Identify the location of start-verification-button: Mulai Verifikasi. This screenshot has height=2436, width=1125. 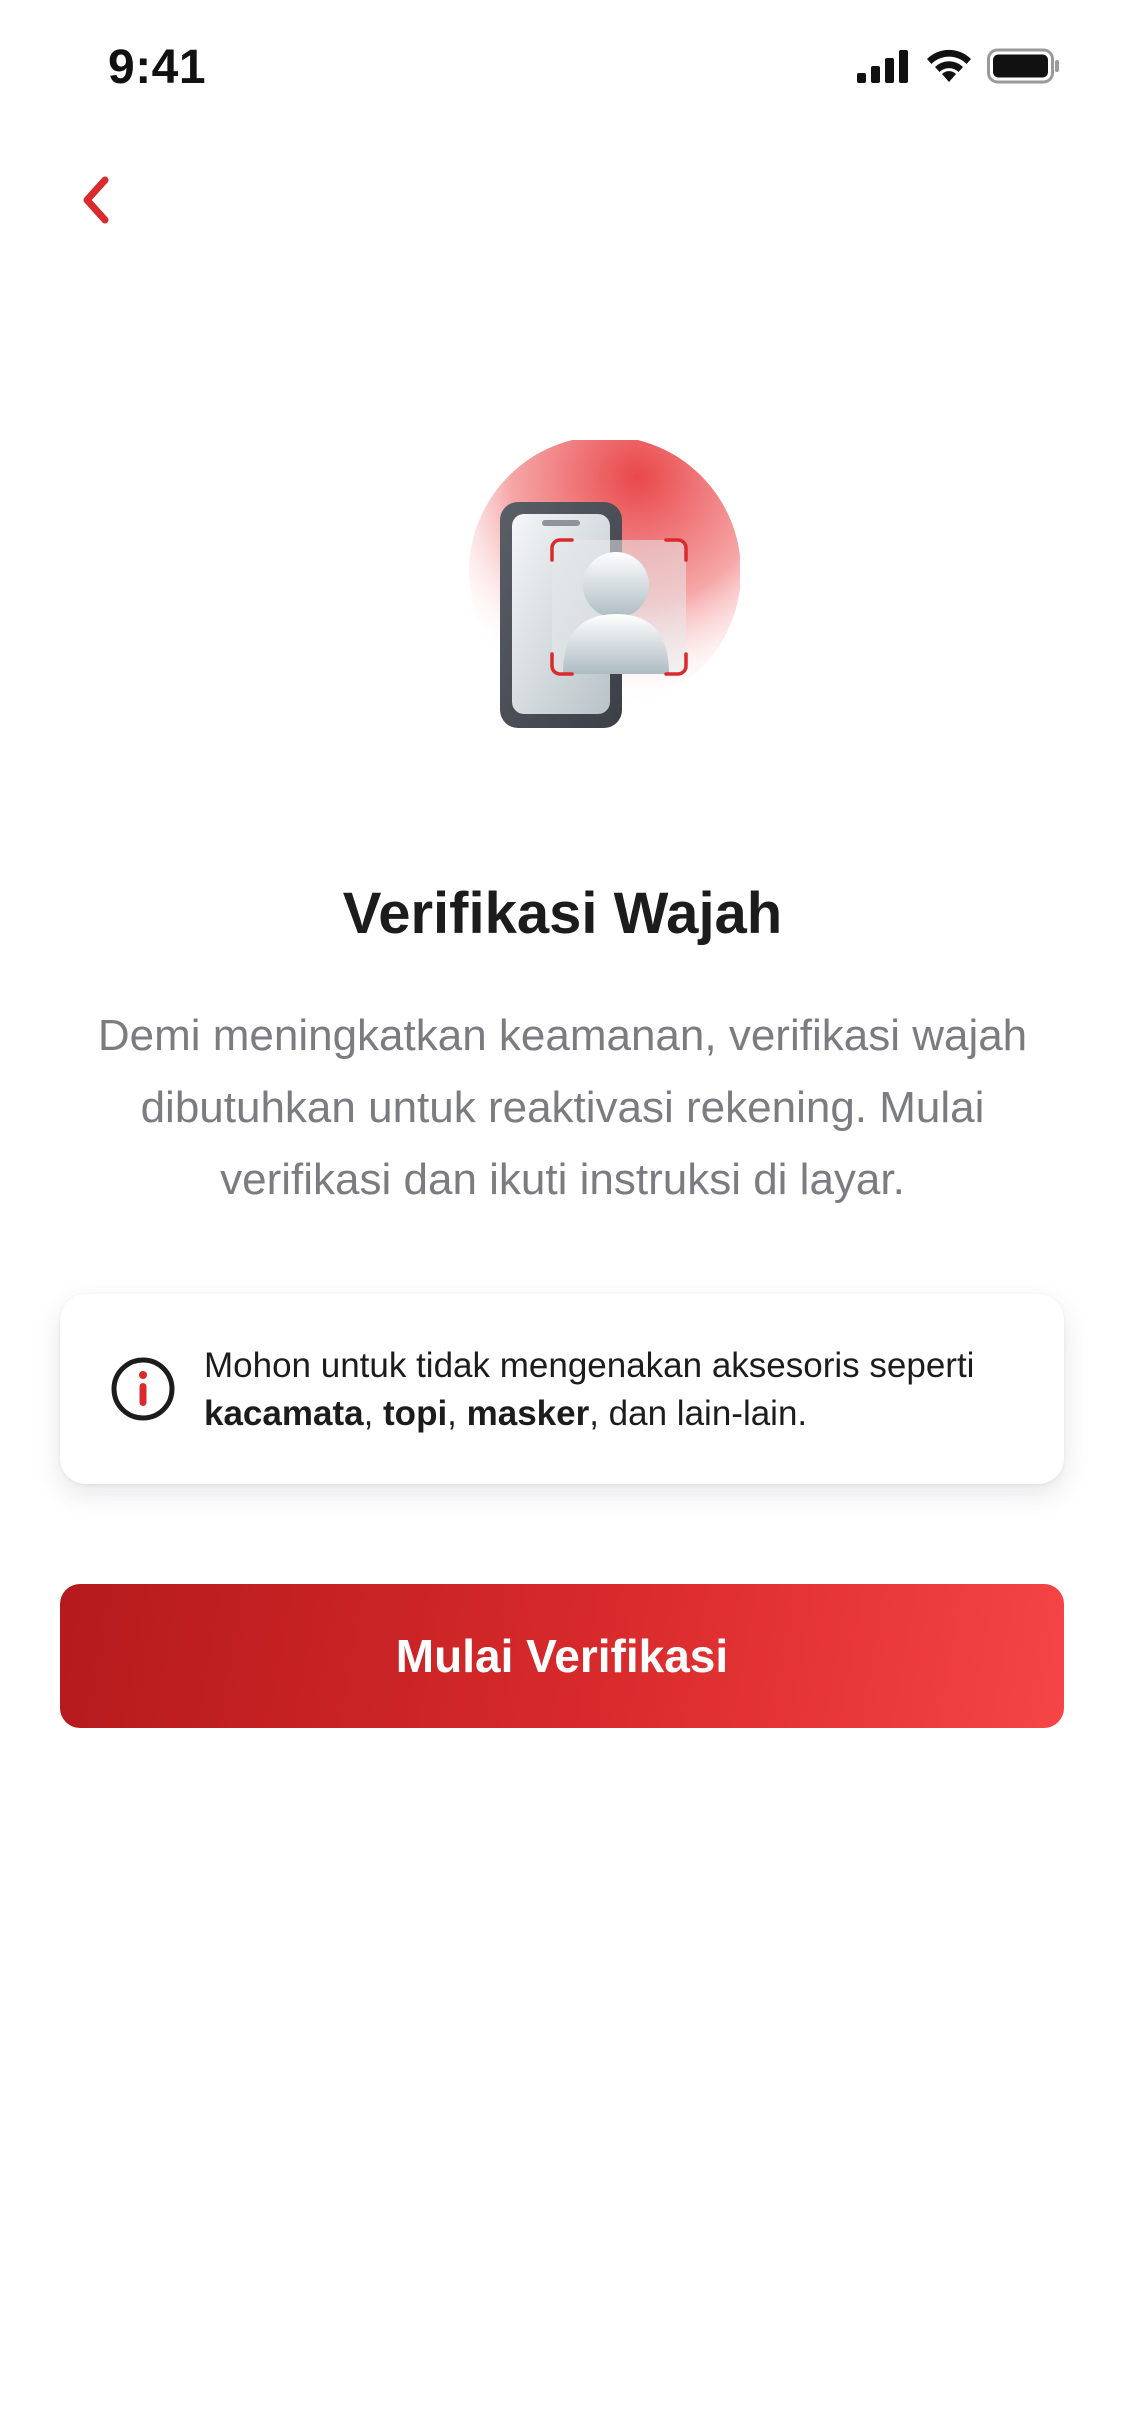
(562, 1656).